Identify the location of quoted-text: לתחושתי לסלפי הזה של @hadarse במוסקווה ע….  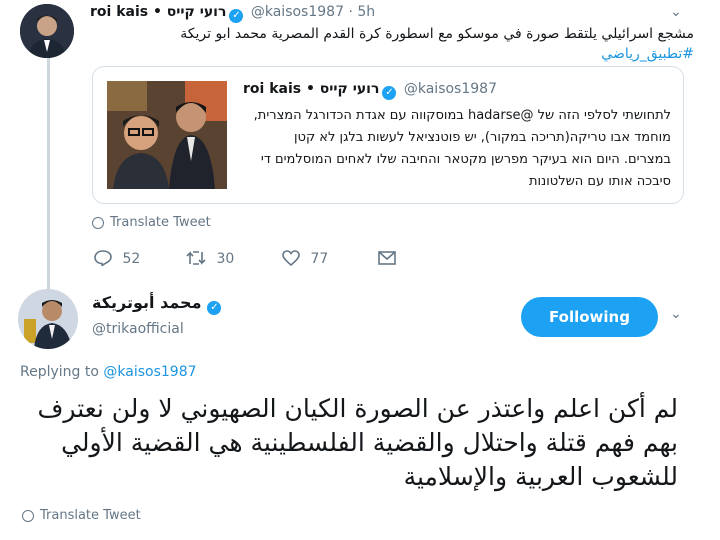
(462, 148).